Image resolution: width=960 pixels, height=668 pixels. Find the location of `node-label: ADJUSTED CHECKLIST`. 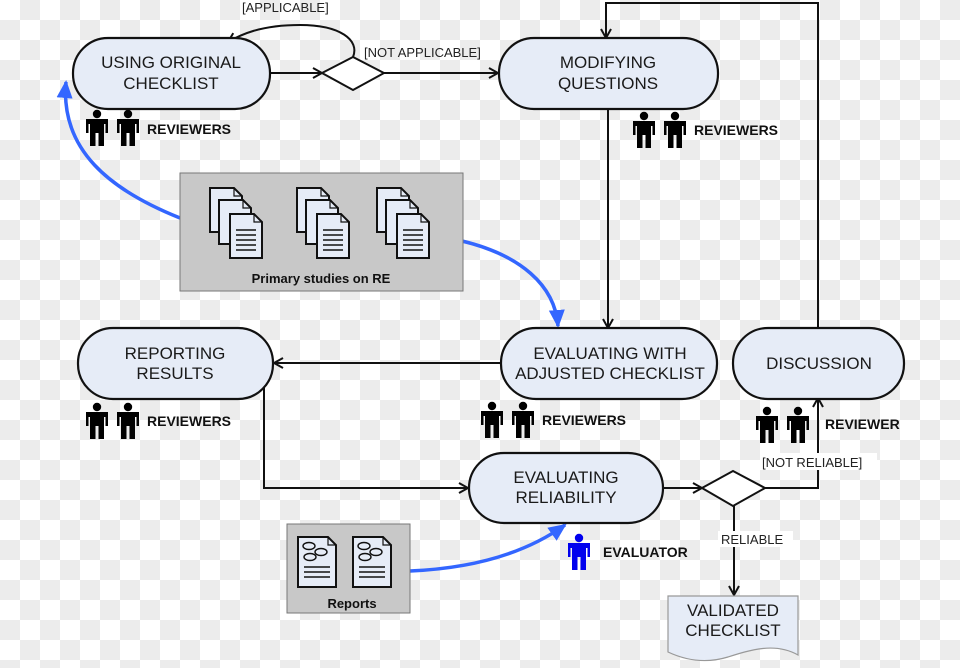

node-label: ADJUSTED CHECKLIST is located at coordinates (610, 373).